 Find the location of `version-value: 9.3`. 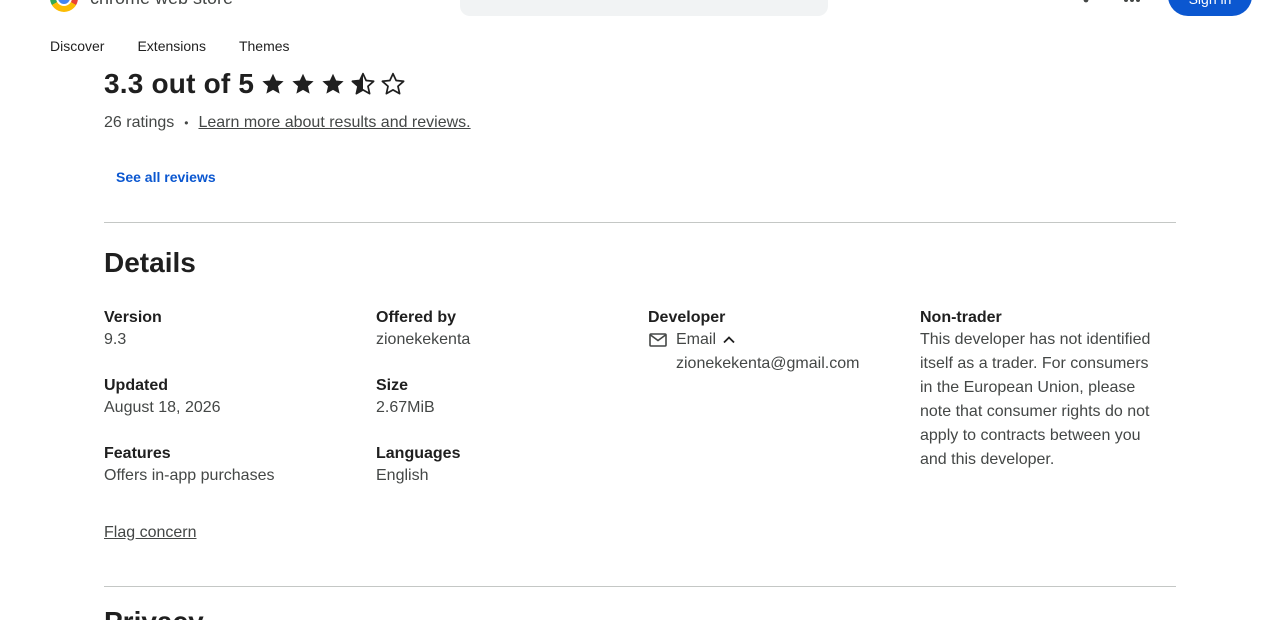

version-value: 9.3 is located at coordinates (115, 339).